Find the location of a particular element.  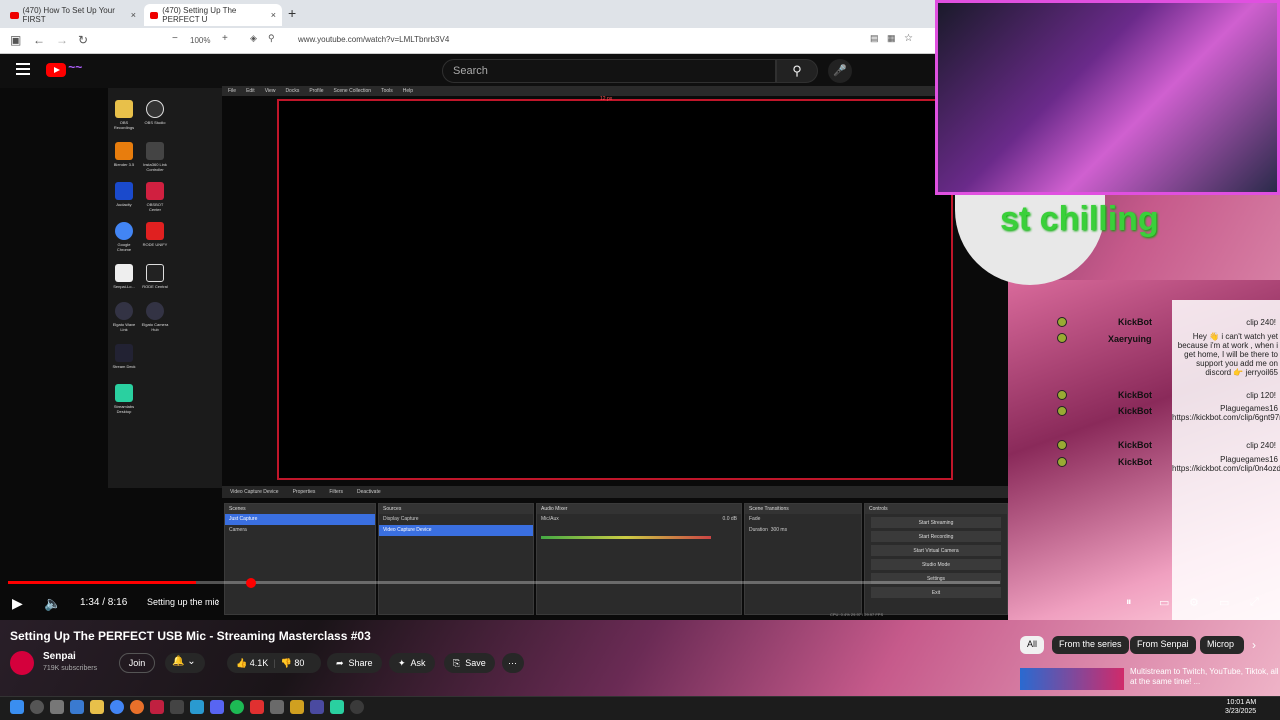

reload-icon: ↻ is located at coordinates (83, 40).